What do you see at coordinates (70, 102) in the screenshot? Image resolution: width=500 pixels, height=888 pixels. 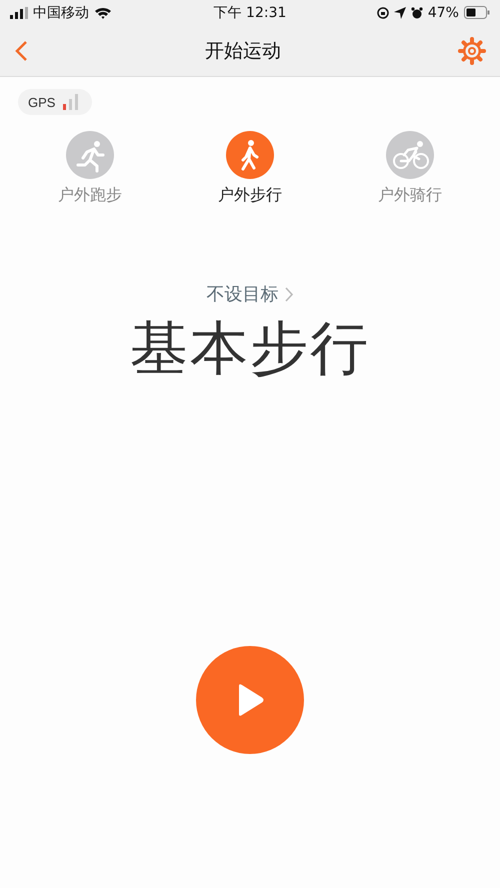 I see `gps-signal-icon` at bounding box center [70, 102].